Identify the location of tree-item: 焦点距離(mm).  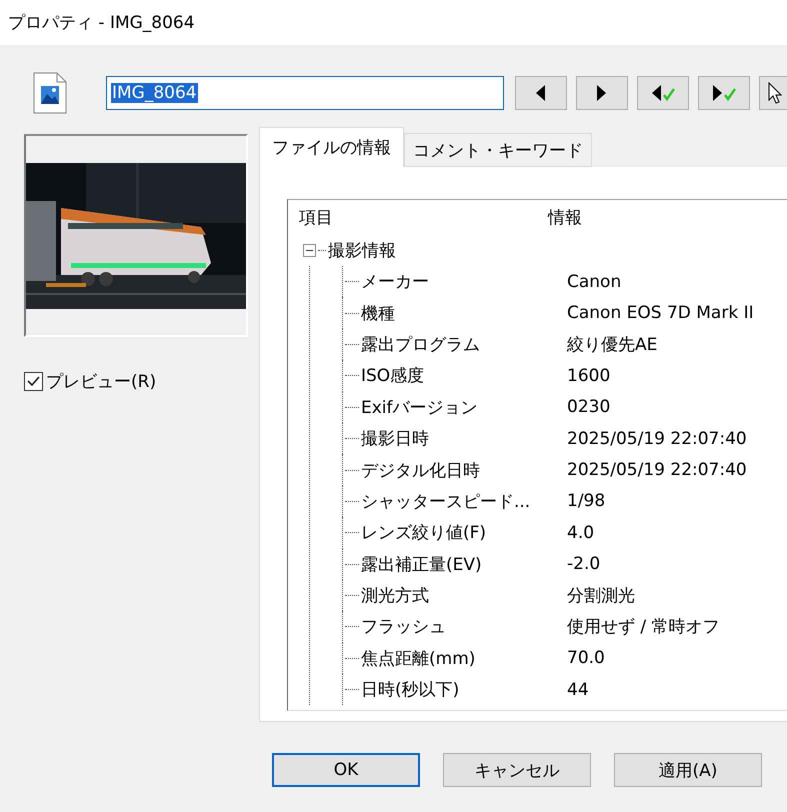
(418, 658).